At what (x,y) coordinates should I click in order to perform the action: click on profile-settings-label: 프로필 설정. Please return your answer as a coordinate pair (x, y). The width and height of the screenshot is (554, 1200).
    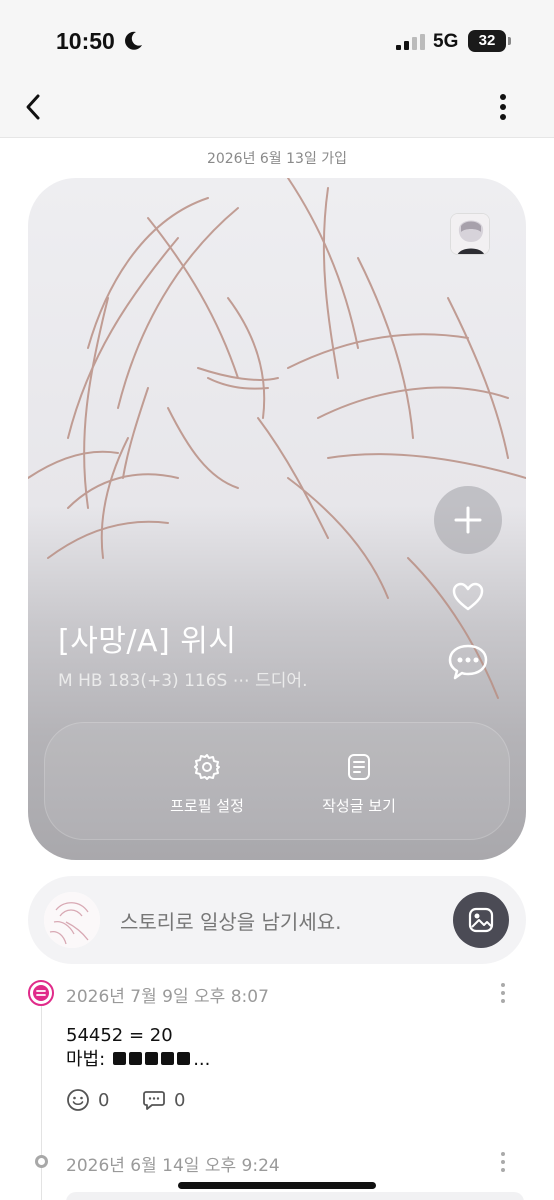
    Looking at the image, I should click on (207, 806).